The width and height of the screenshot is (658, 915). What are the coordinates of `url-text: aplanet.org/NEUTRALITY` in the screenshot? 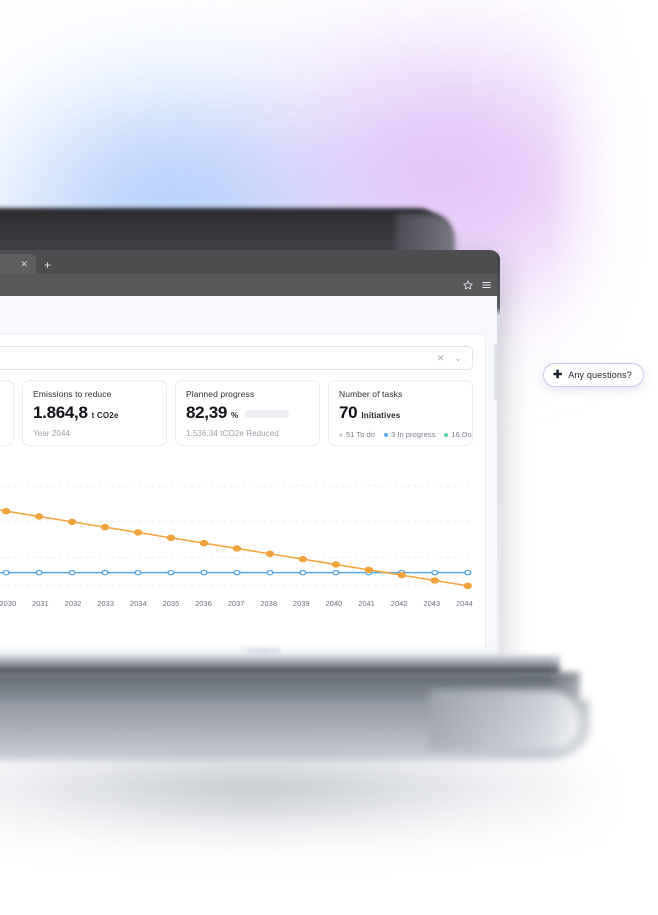 It's located at (227, 285).